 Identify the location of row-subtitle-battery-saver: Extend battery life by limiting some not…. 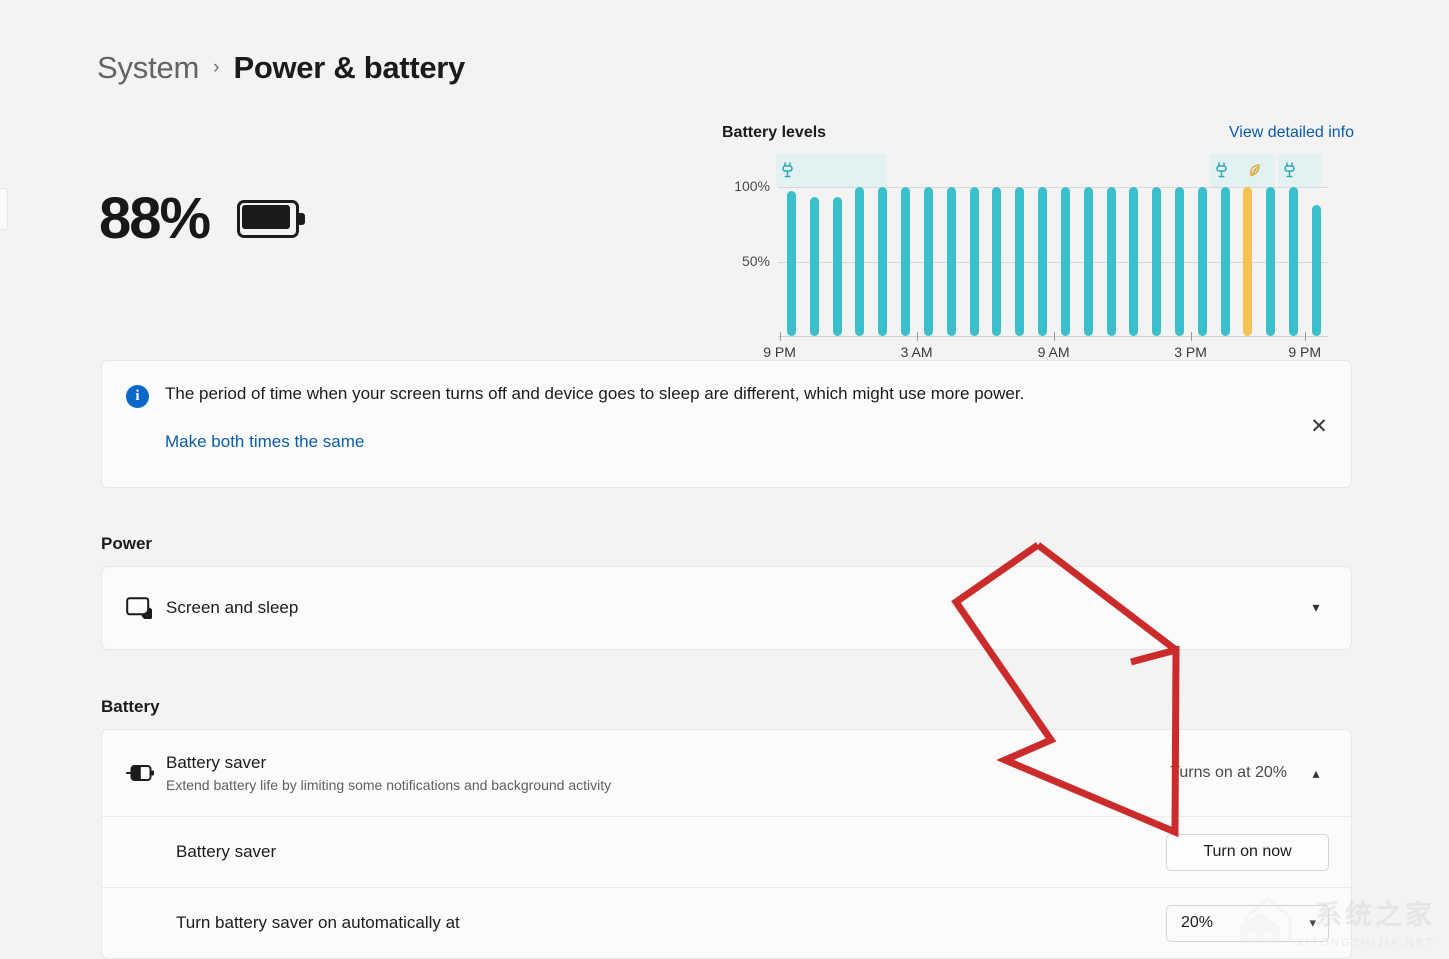
(389, 785).